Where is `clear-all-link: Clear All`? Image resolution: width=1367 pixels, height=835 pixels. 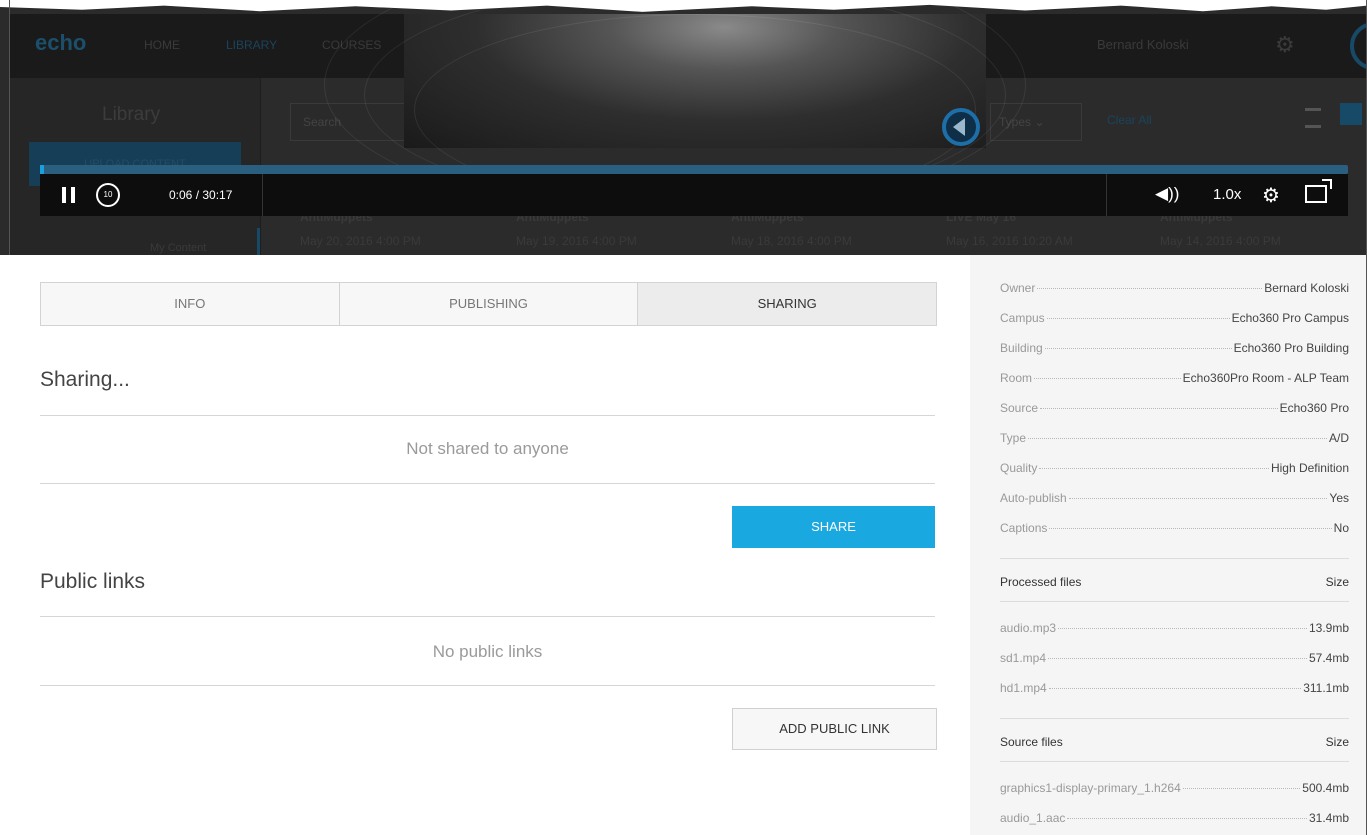
clear-all-link: Clear All is located at coordinates (1129, 120).